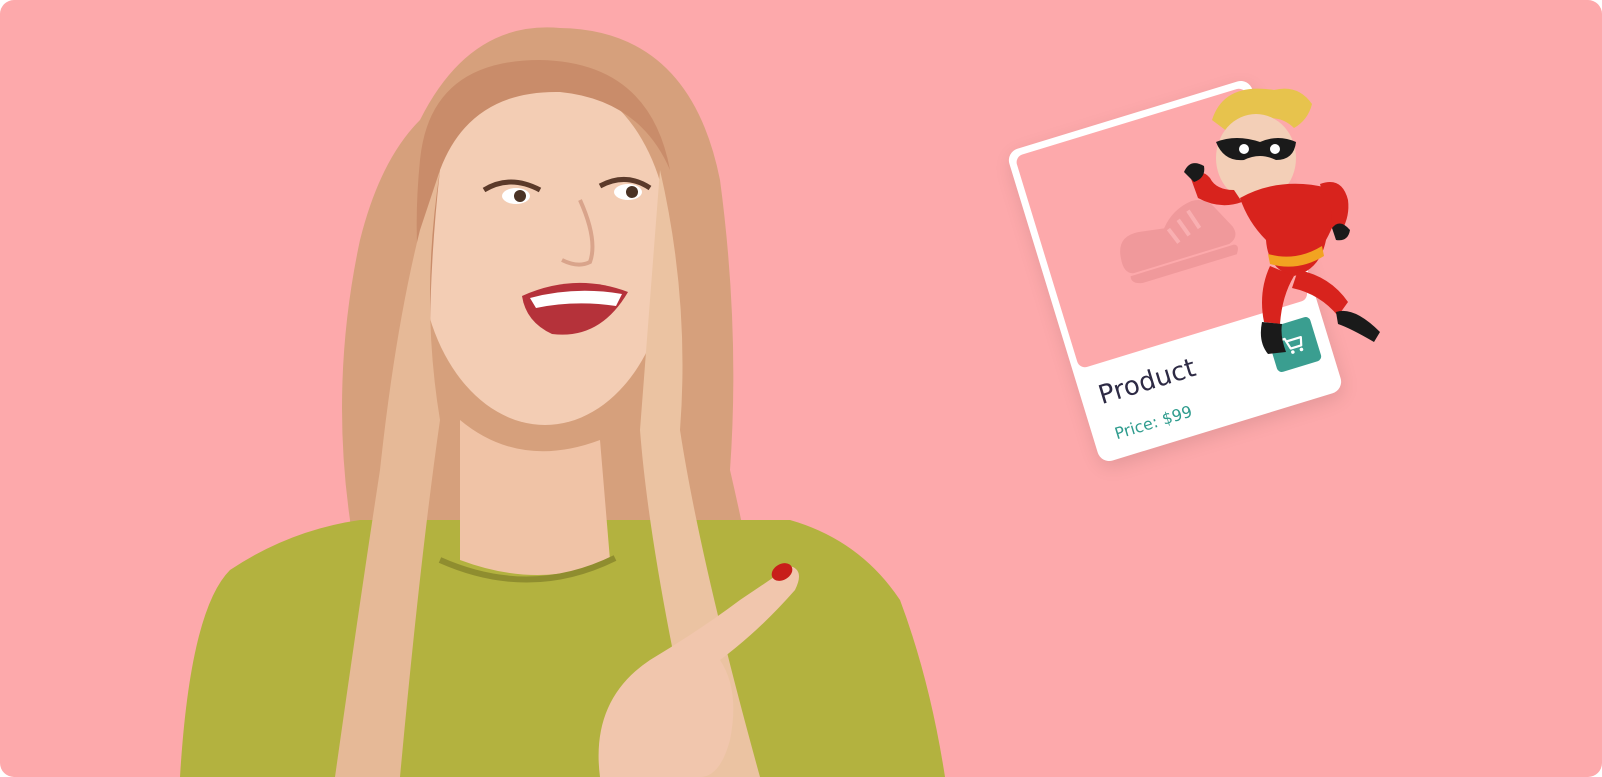 The width and height of the screenshot is (1602, 777). I want to click on superhero-mascot, so click(1282, 221).